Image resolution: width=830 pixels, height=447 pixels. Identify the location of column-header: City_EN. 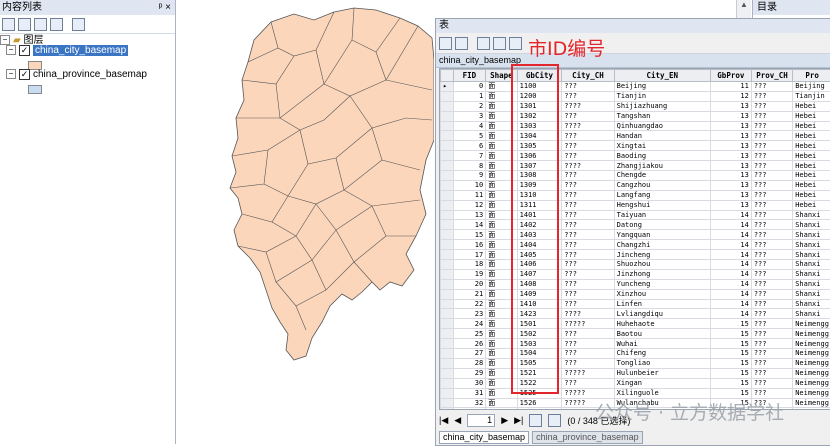
(662, 76).